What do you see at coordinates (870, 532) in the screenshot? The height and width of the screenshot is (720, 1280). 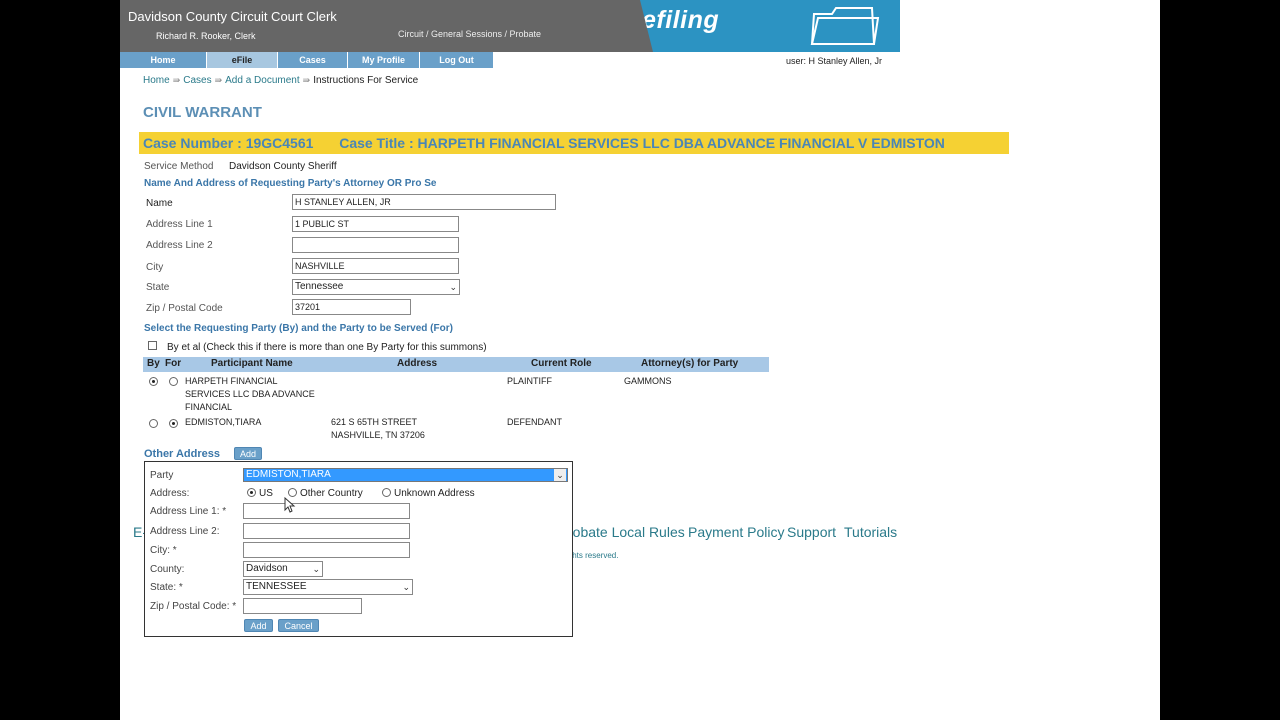 I see `footer-link-tutorials: Tutorials` at bounding box center [870, 532].